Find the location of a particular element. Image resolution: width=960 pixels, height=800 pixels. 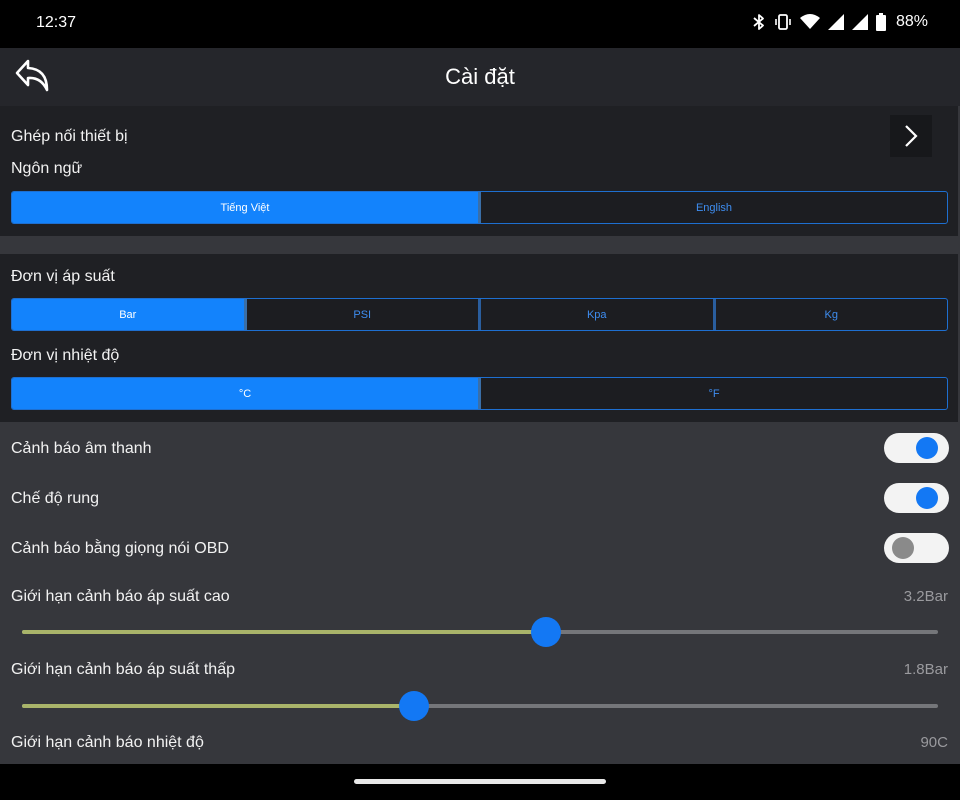

high-pressure-limit-slider is located at coordinates (480, 632).